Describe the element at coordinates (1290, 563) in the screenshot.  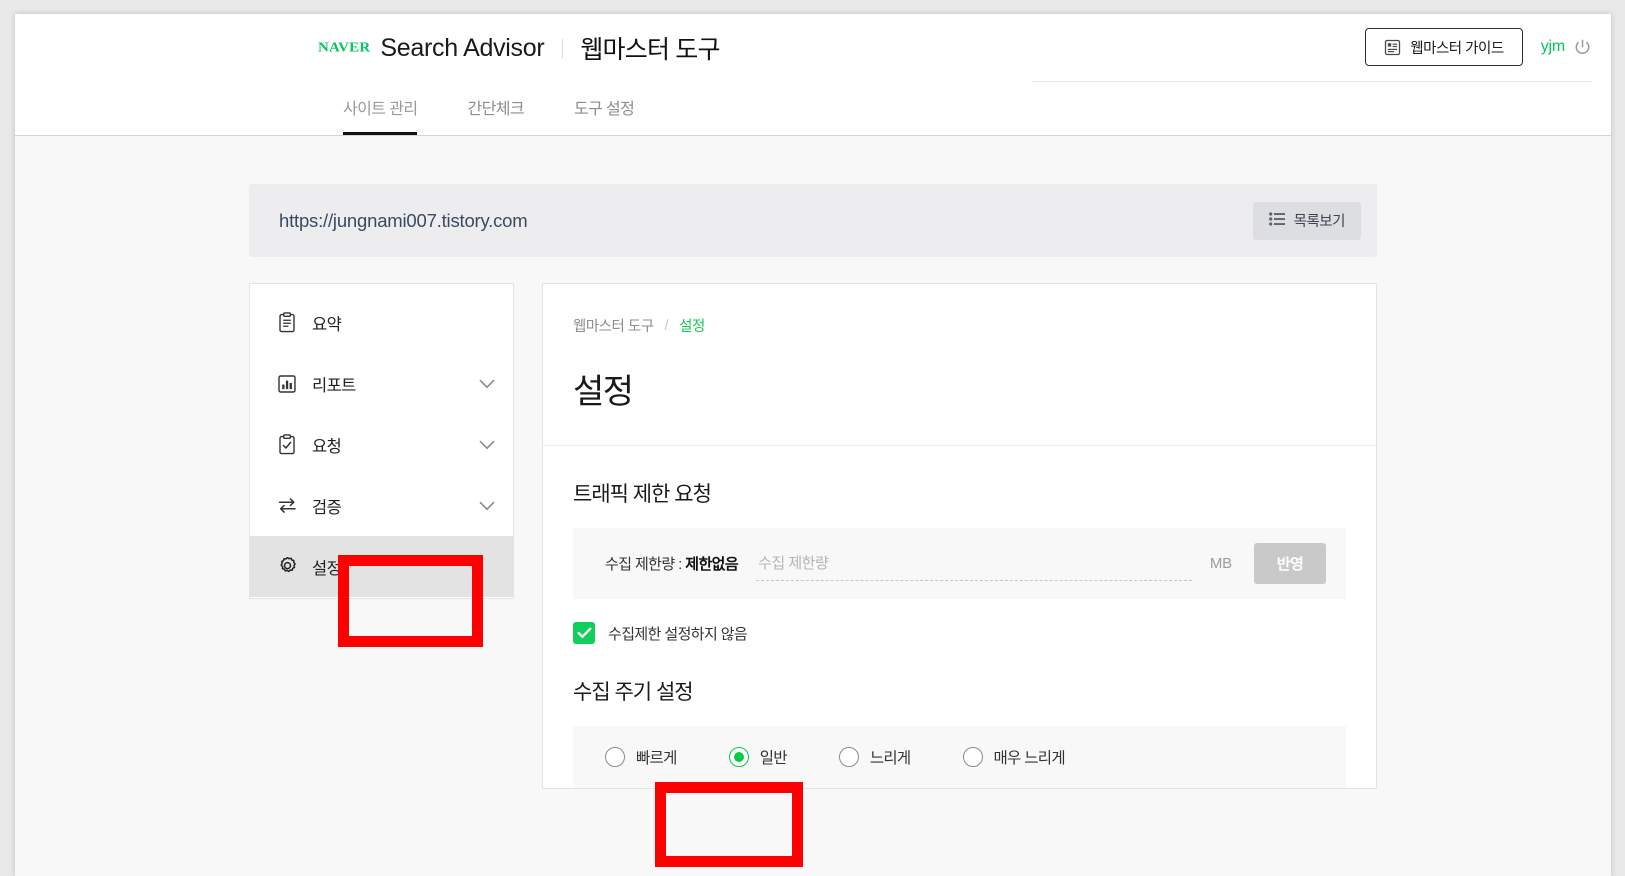
I see `apply-button: 반영` at that location.